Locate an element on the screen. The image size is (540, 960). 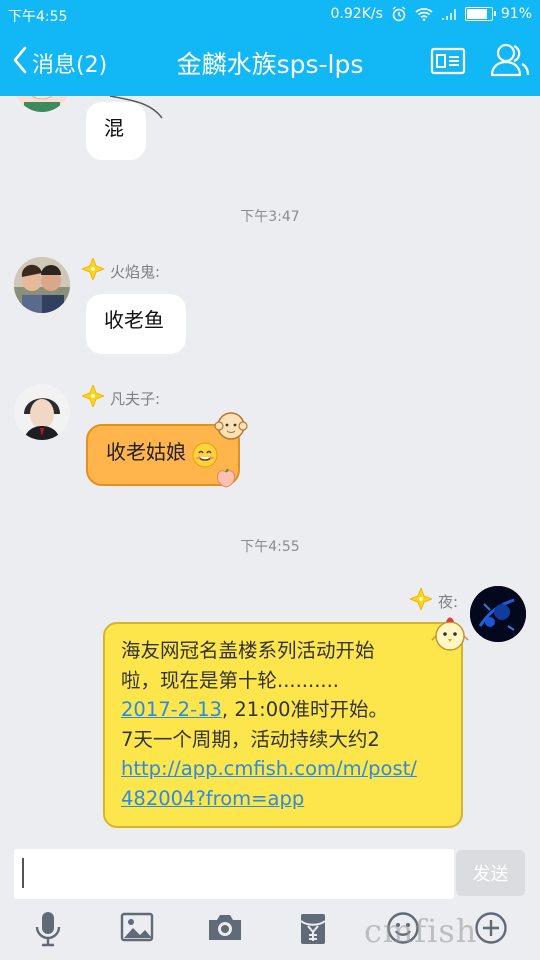
network-speed: 0.92K/s is located at coordinates (356, 14).